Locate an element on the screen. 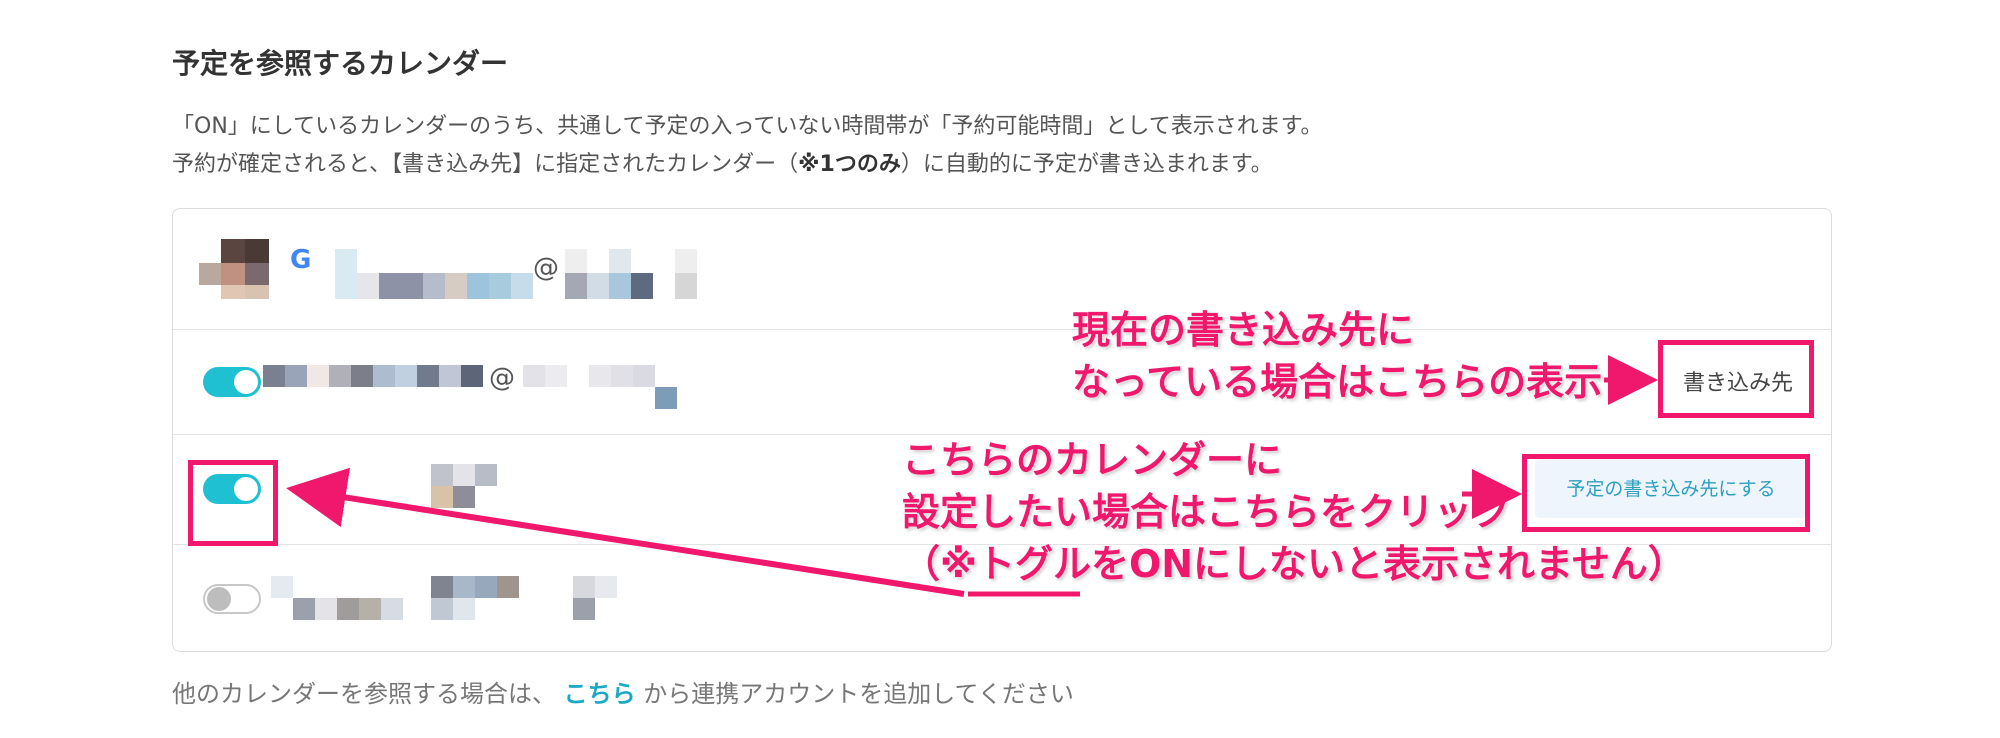 This screenshot has width=2000, height=738. annotation-current-line-2: なっている場合はこちらの表示 is located at coordinates (1337, 382).